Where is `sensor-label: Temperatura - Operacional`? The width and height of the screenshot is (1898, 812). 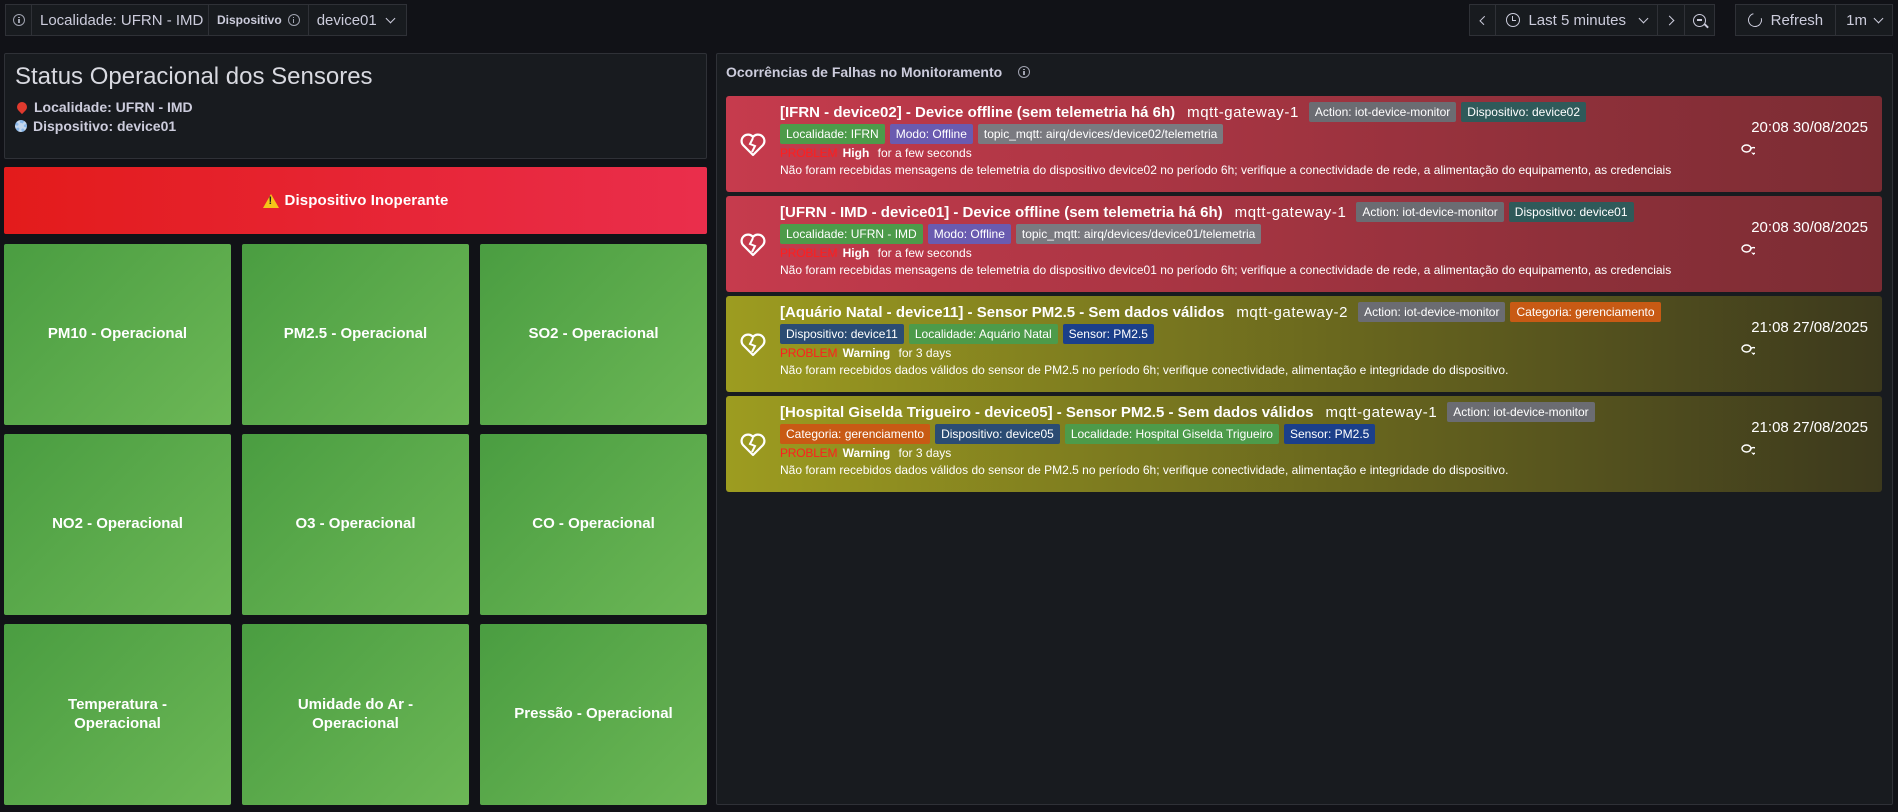
sensor-label: Temperatura - Operacional is located at coordinates (117, 713).